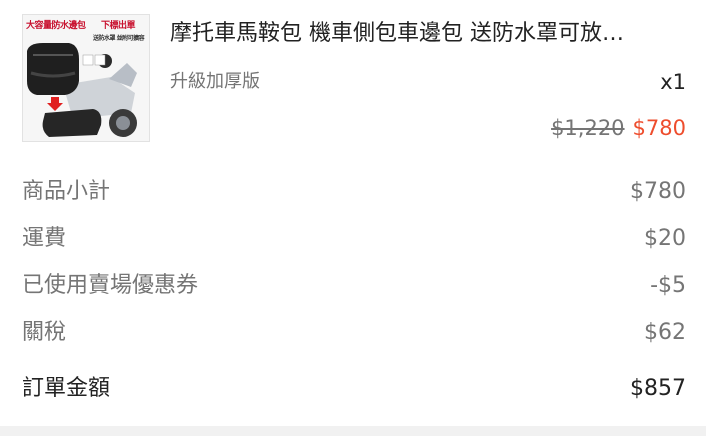 Image resolution: width=706 pixels, height=436 pixels. What do you see at coordinates (665, 332) in the screenshot?
I see `tax-value: $62` at bounding box center [665, 332].